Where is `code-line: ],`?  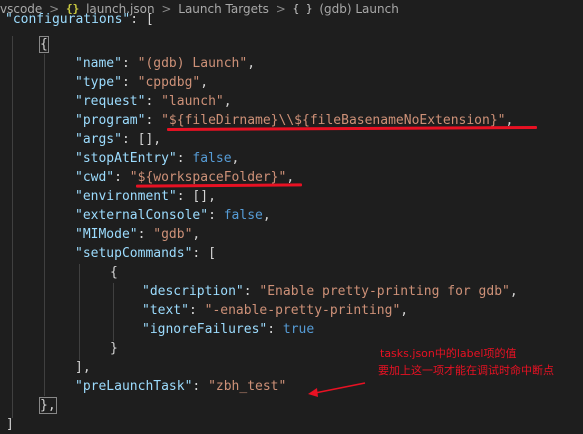 code-line: ], is located at coordinates (83, 367).